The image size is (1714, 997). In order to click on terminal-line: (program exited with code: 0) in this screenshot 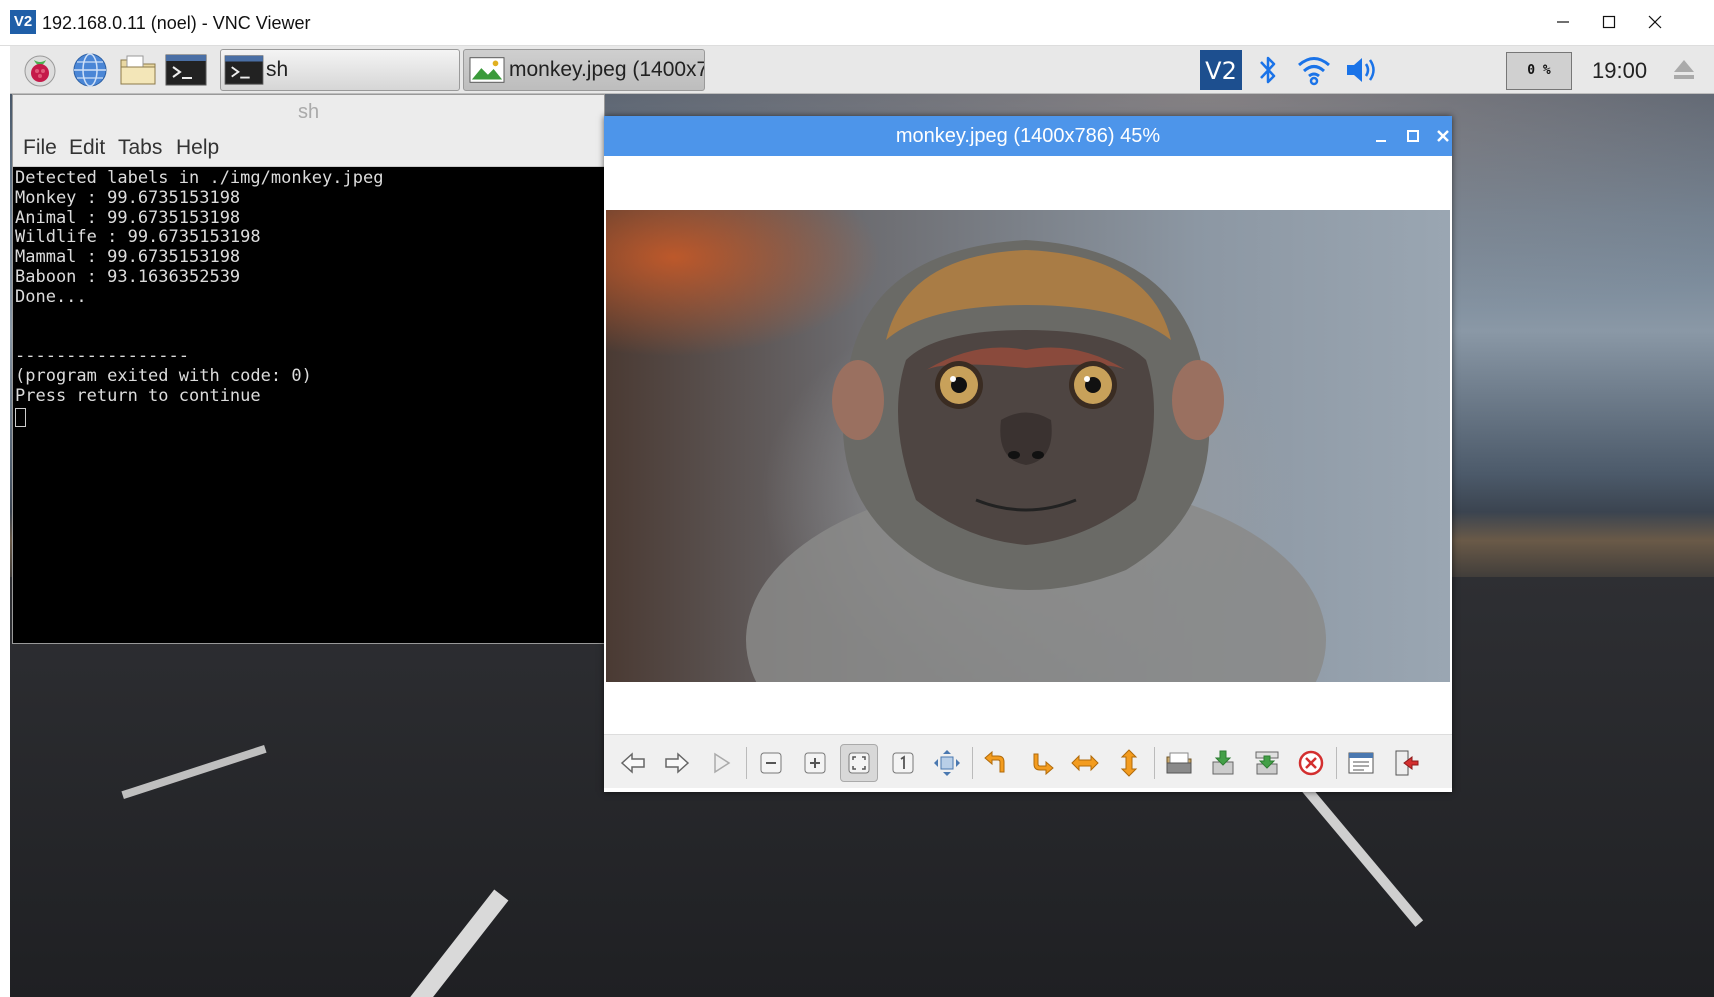, I will do `click(163, 375)`.